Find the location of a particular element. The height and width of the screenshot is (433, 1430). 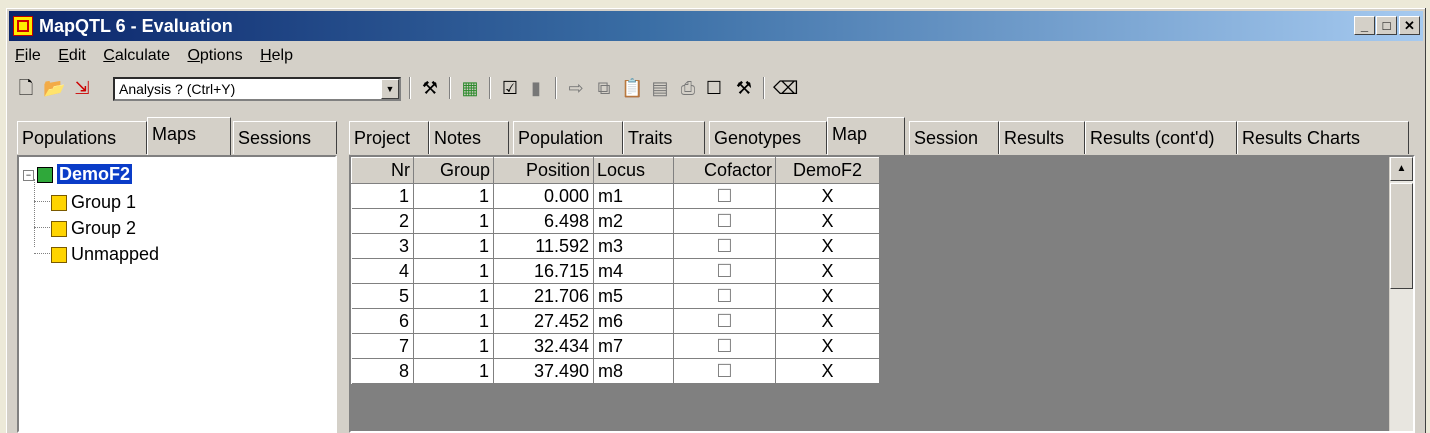

tab-results-charts-label: Results Charts is located at coordinates (1301, 138).